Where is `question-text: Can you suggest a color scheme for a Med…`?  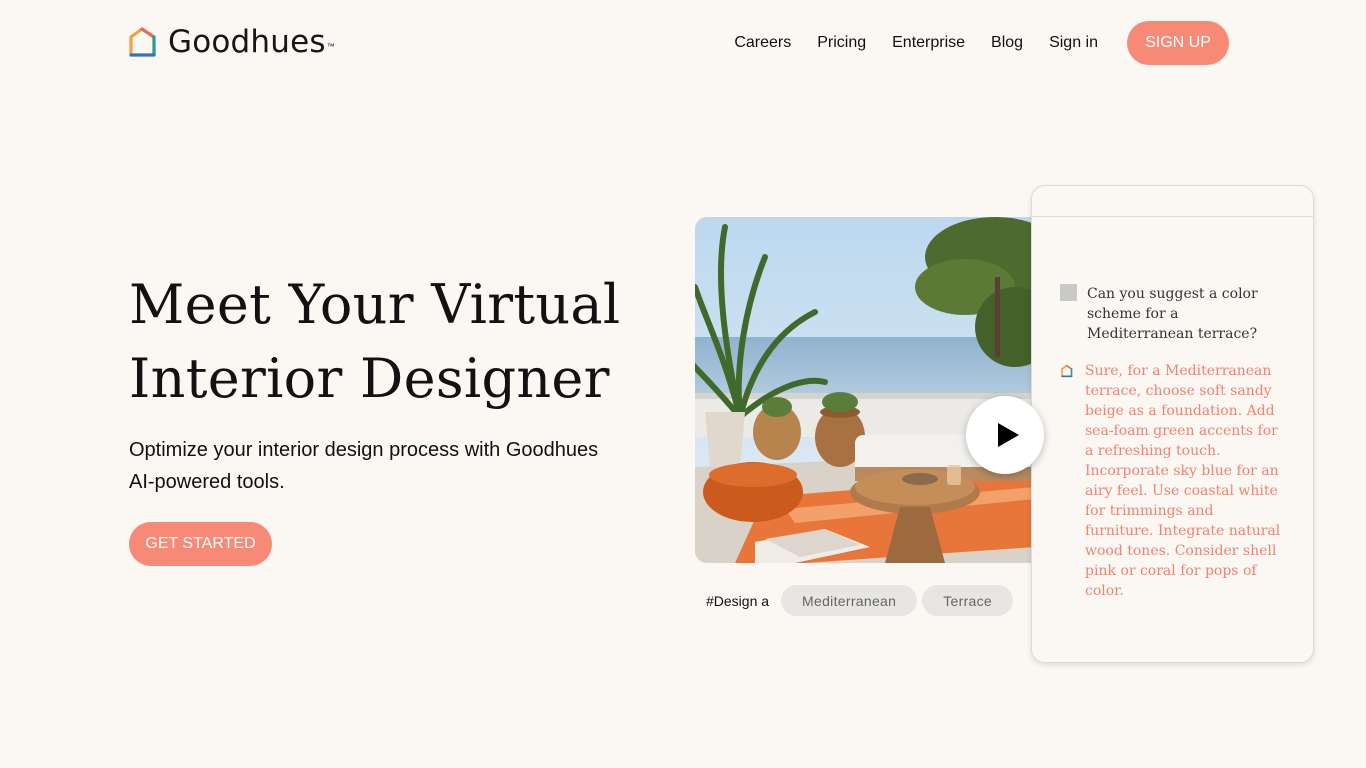
question-text: Can you suggest a color scheme for a Med… is located at coordinates (1172, 314).